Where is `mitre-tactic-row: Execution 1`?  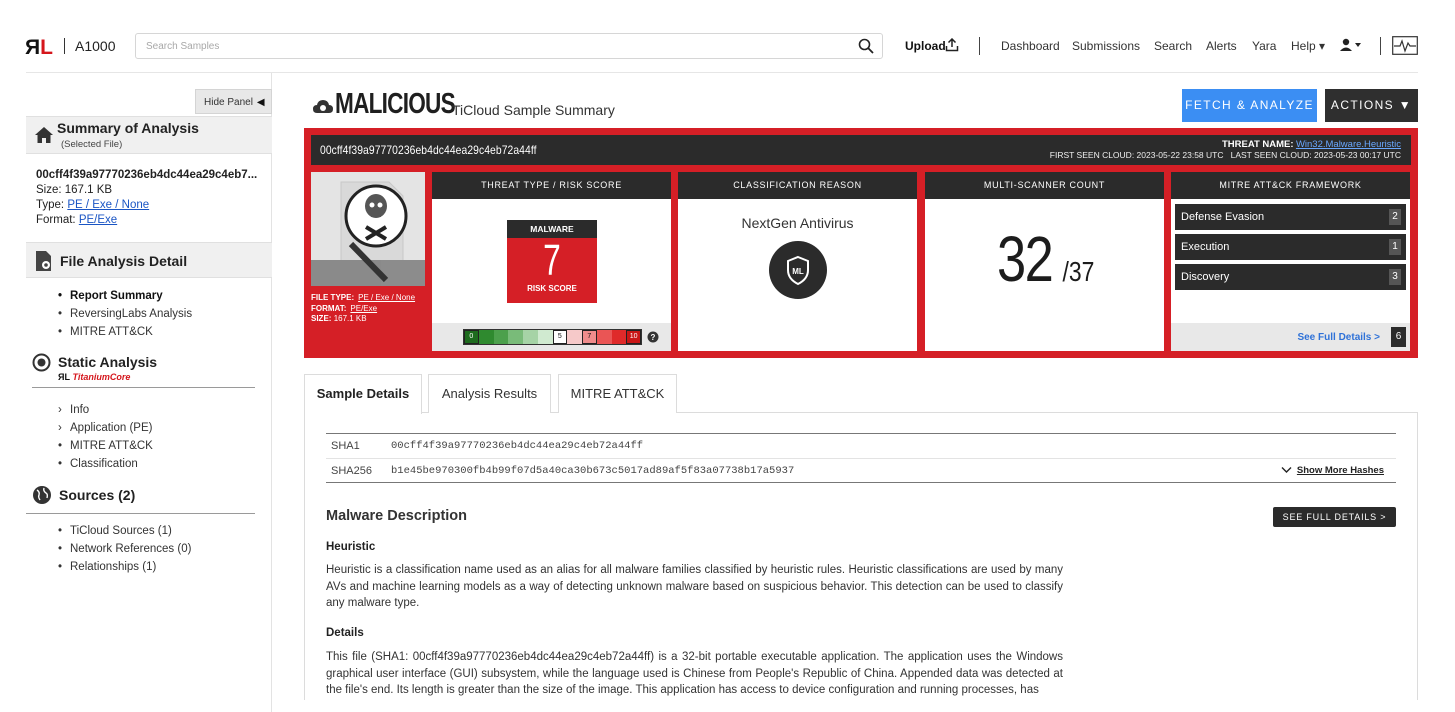 mitre-tactic-row: Execution 1 is located at coordinates (1290, 247).